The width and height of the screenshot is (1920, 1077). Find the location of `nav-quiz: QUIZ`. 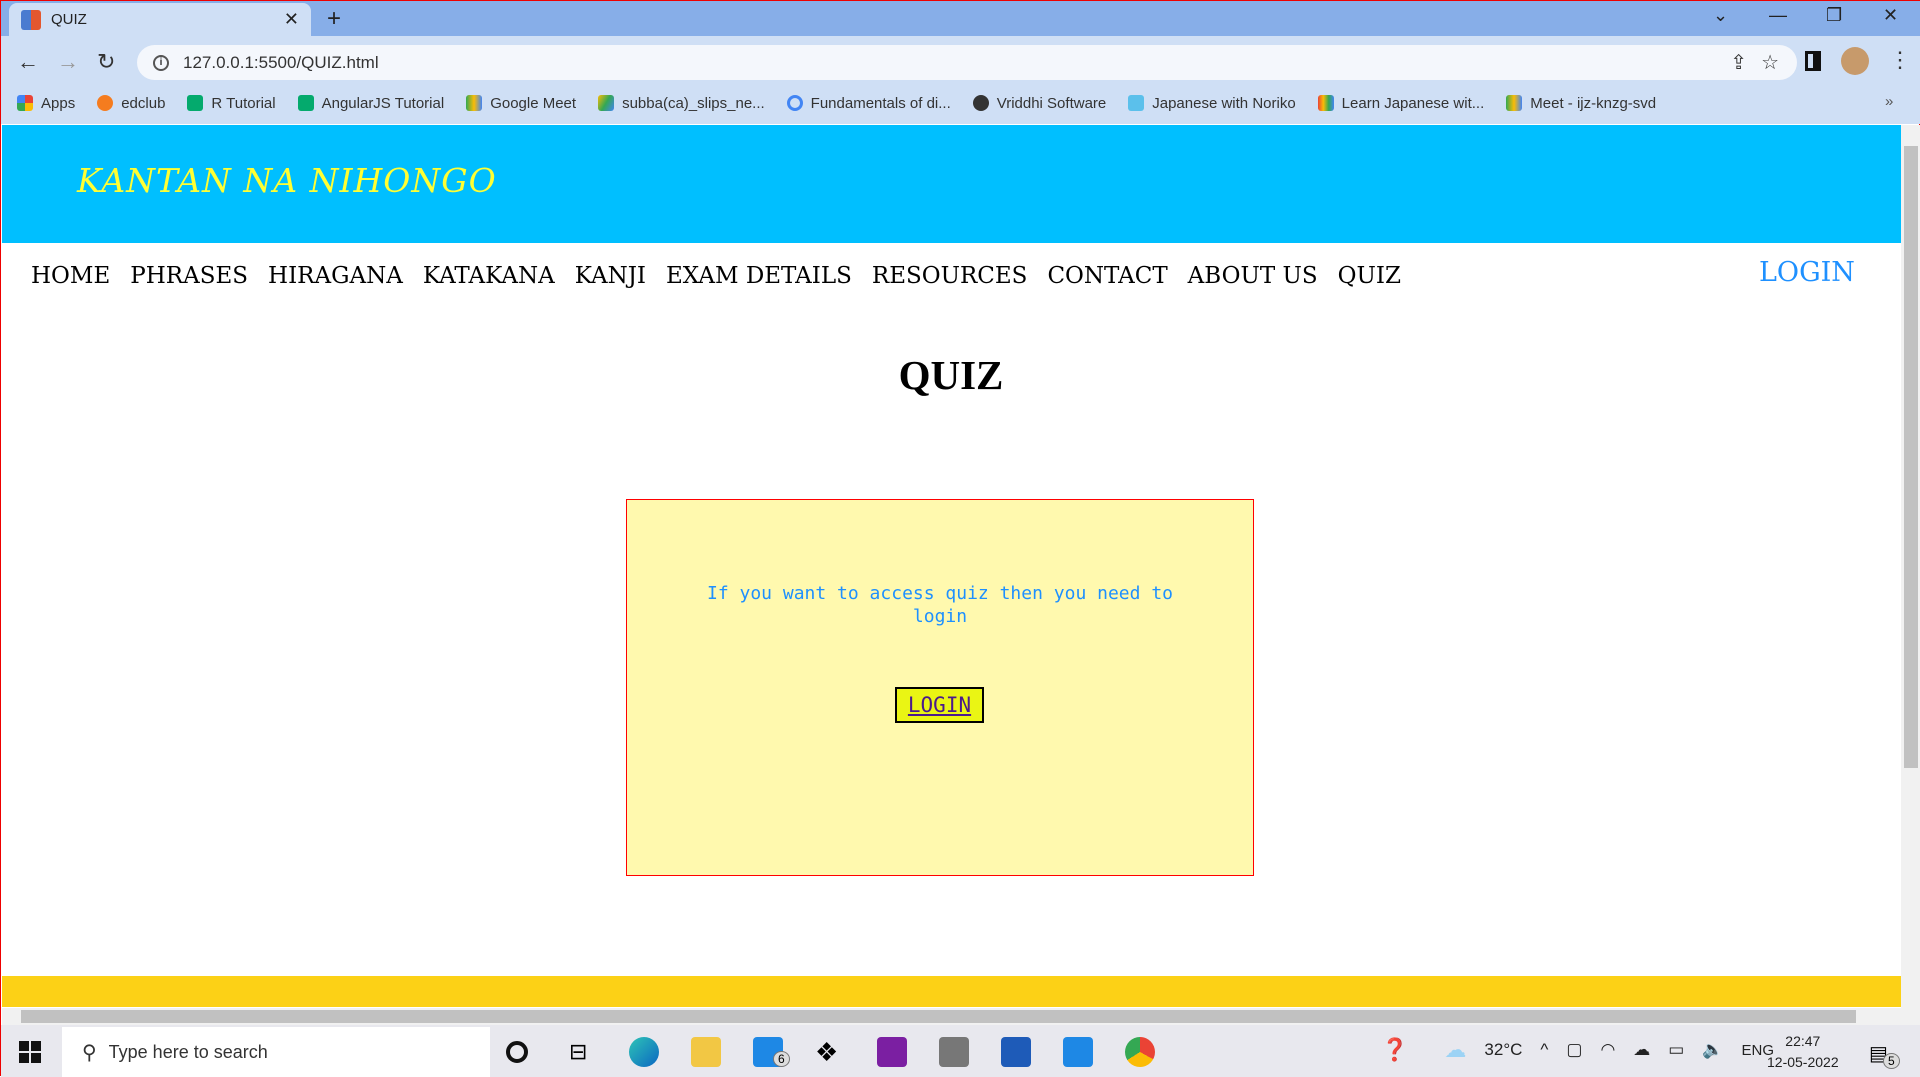

nav-quiz: QUIZ is located at coordinates (1369, 276).